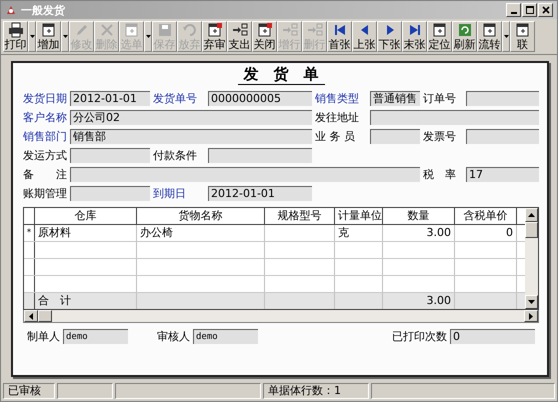 Image resolution: width=558 pixels, height=402 pixels. What do you see at coordinates (281, 75) in the screenshot?
I see `form-title: 发 货 单` at bounding box center [281, 75].